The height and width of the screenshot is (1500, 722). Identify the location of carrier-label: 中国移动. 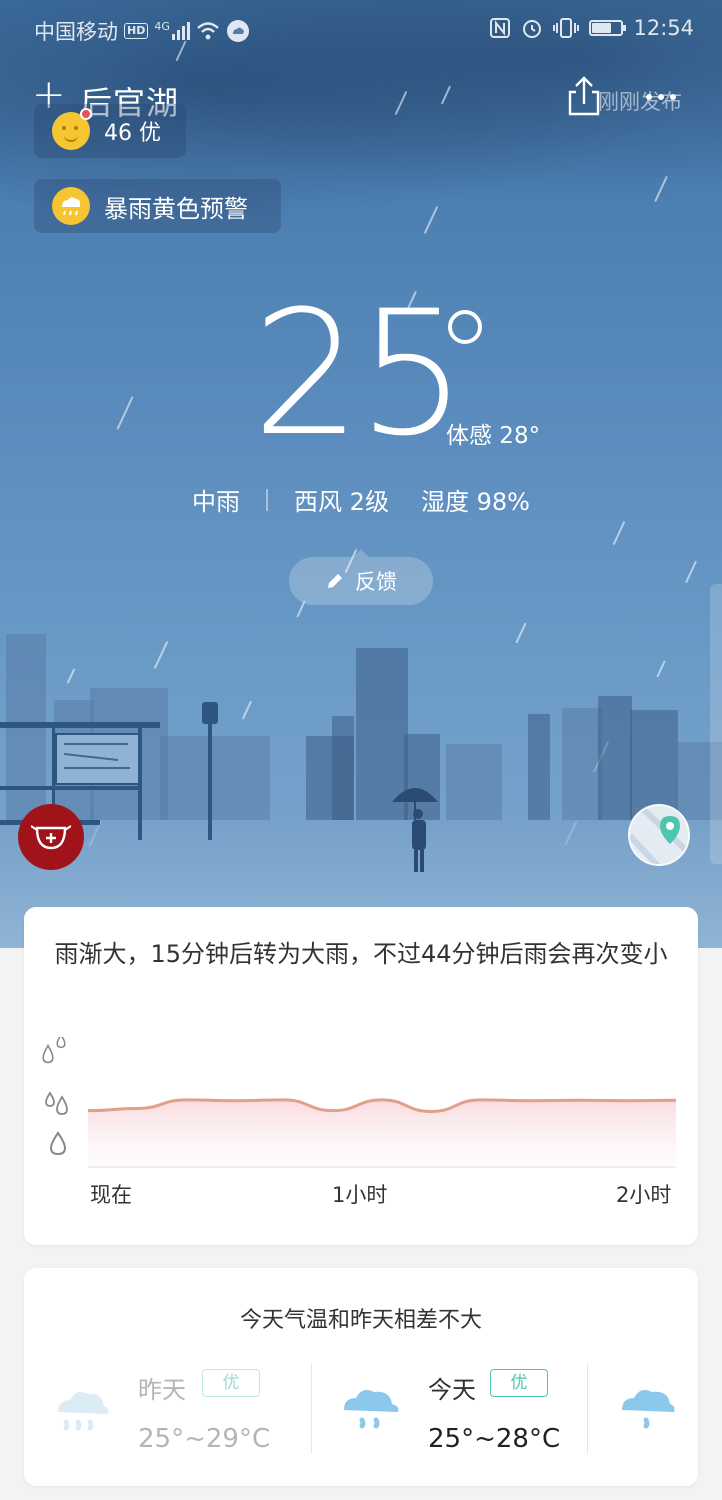
(76, 32).